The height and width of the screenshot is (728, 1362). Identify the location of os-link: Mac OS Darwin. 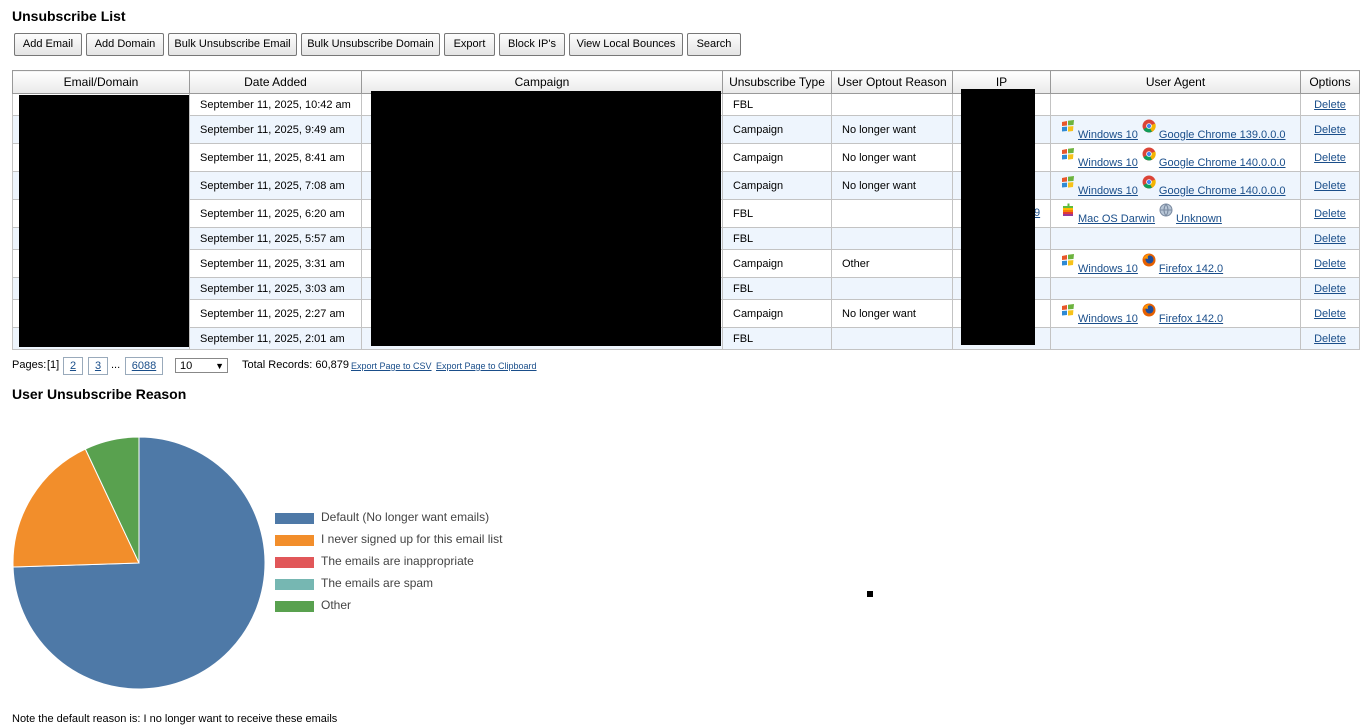
(1116, 219).